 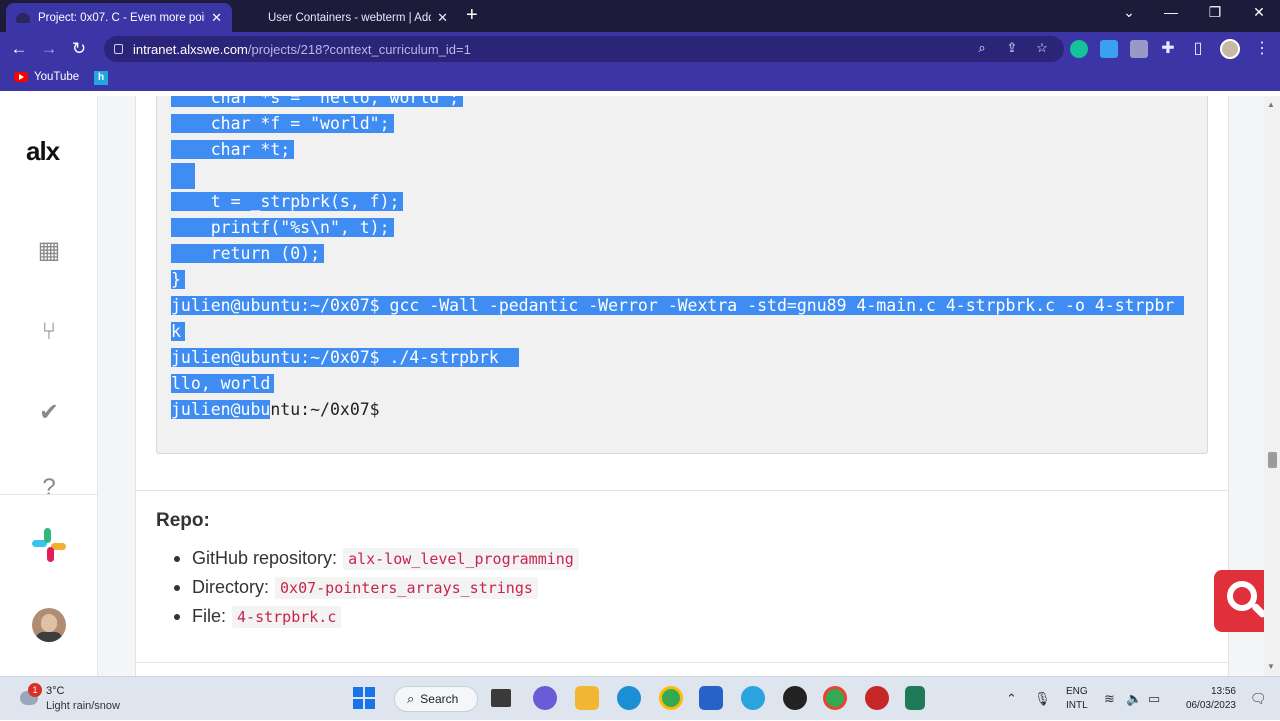 I want to click on check-icon: ✔, so click(x=49, y=412).